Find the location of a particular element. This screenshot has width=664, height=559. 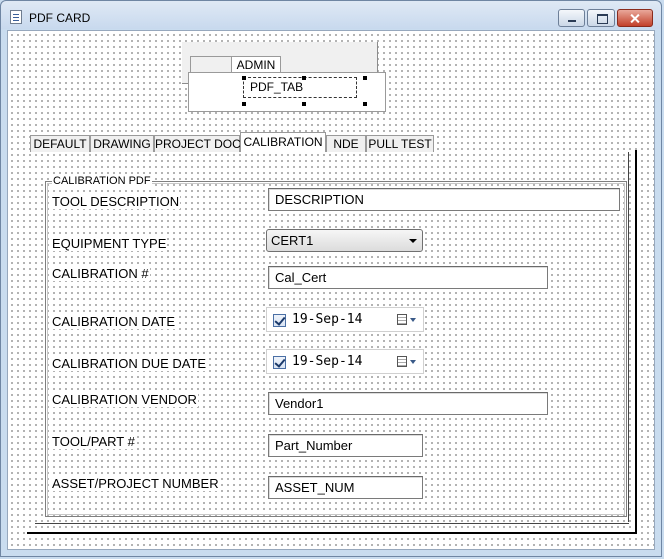

tool-part-input: Part_Number is located at coordinates (345, 445).